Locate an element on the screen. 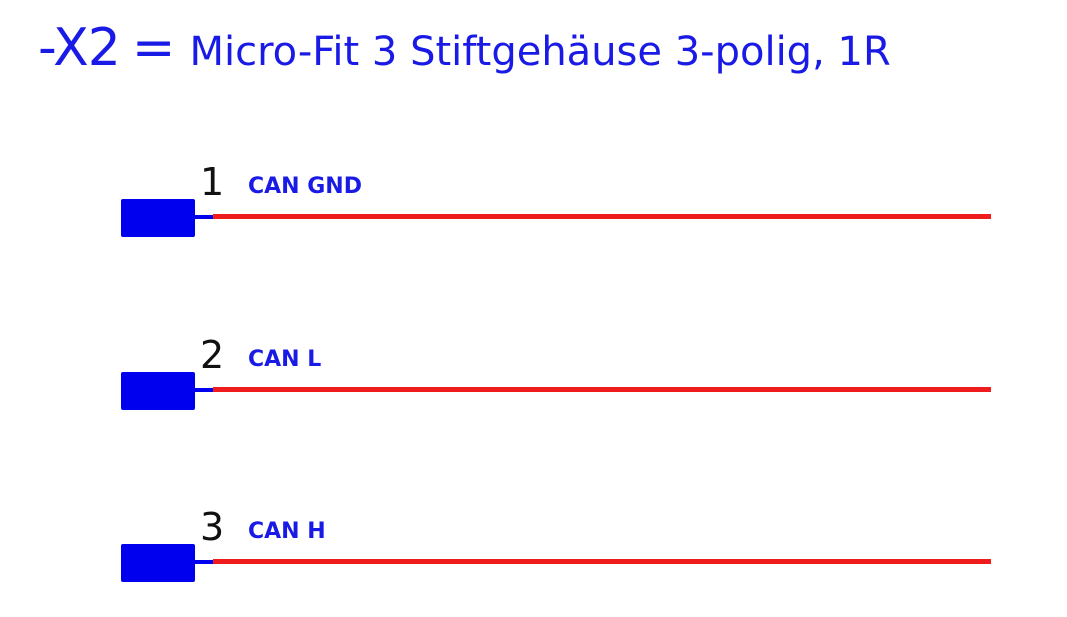  equals-sign: = is located at coordinates (153, 48).